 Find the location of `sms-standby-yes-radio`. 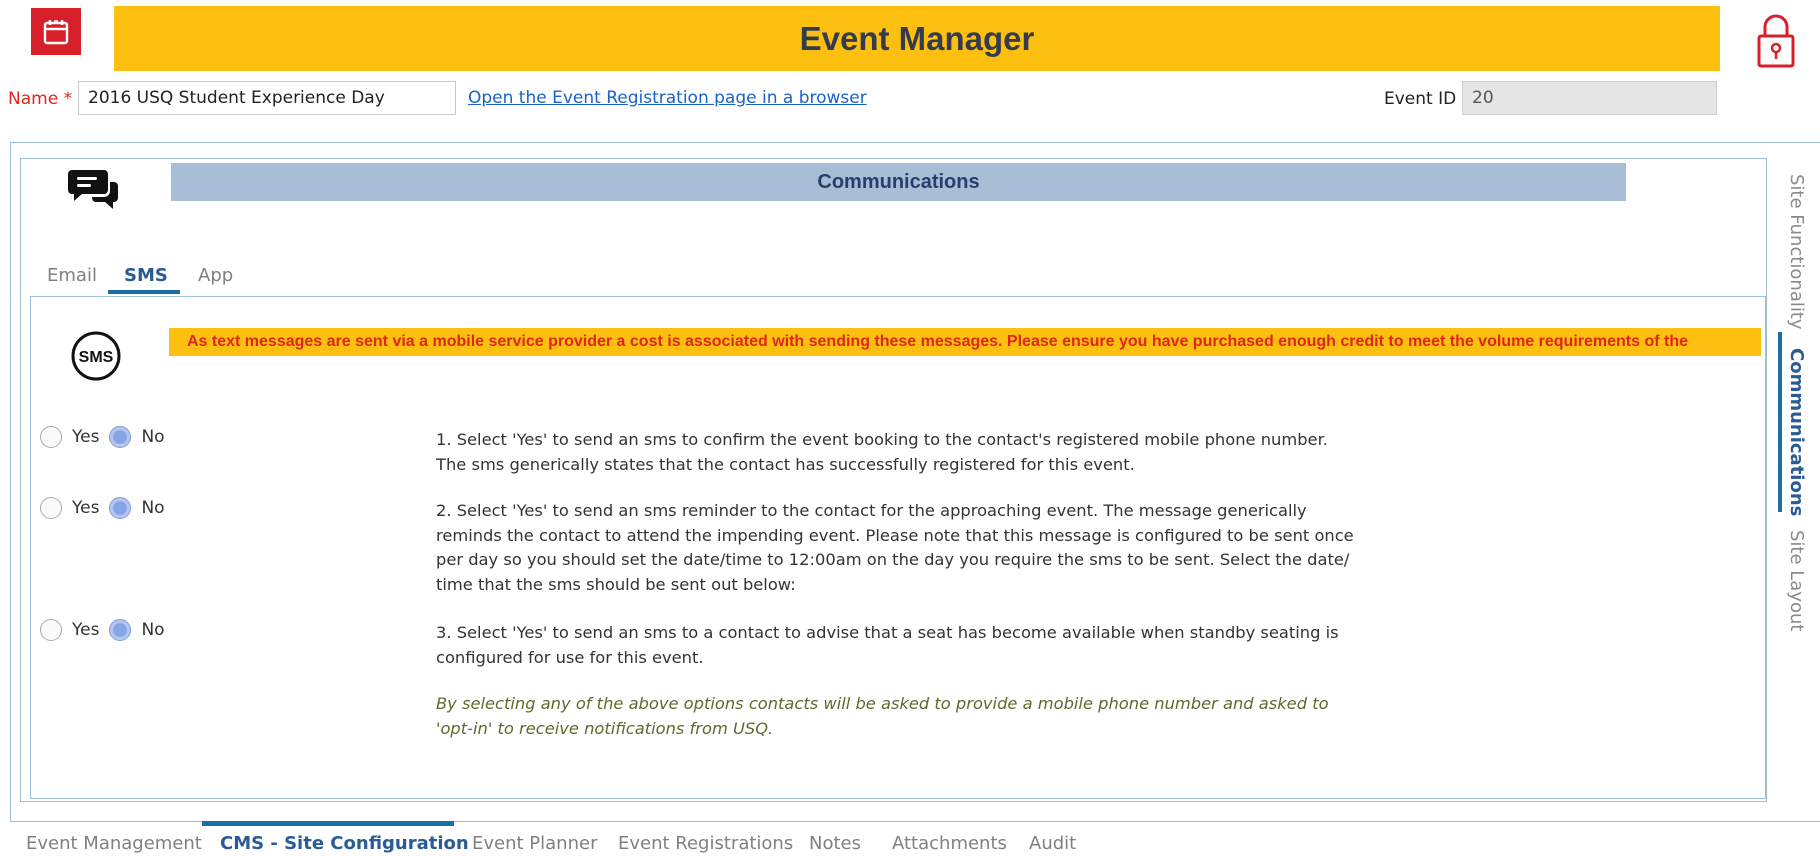

sms-standby-yes-radio is located at coordinates (51, 630).